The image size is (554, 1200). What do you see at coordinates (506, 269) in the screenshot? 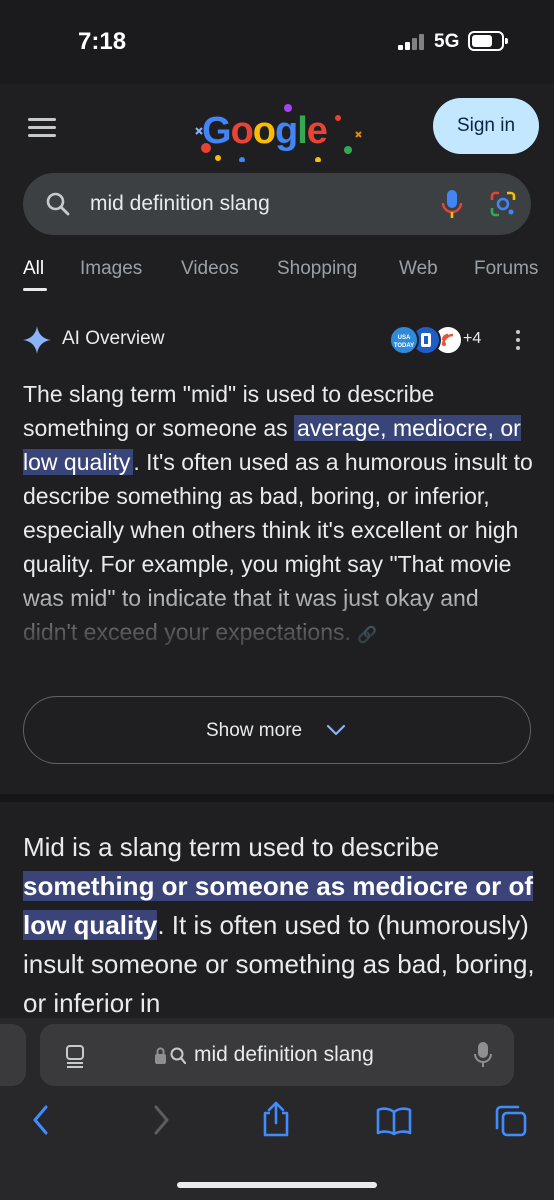
I see `tab-forums: Forums` at bounding box center [506, 269].